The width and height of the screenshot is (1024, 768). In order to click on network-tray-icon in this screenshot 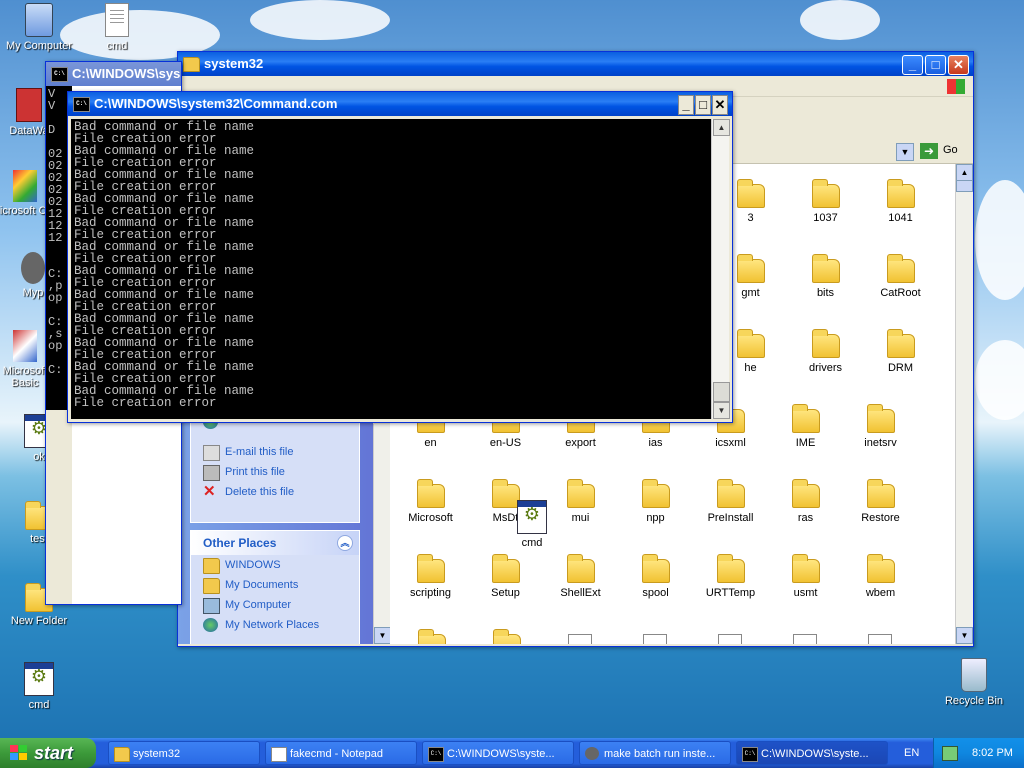, I will do `click(950, 753)`.